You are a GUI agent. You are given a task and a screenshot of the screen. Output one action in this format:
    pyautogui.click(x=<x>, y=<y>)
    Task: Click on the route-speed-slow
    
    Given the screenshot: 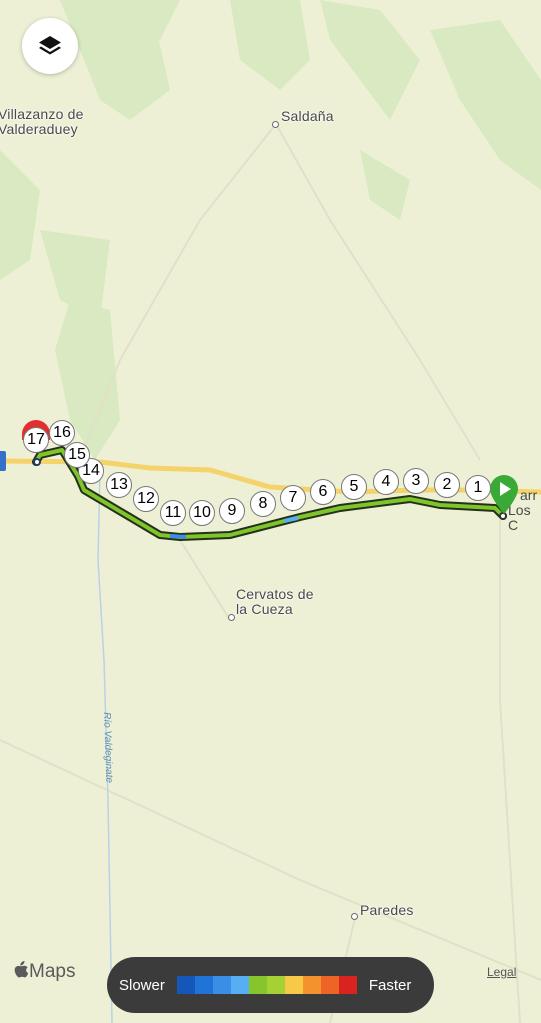 What is the action you would take?
    pyautogui.click(x=178, y=536)
    